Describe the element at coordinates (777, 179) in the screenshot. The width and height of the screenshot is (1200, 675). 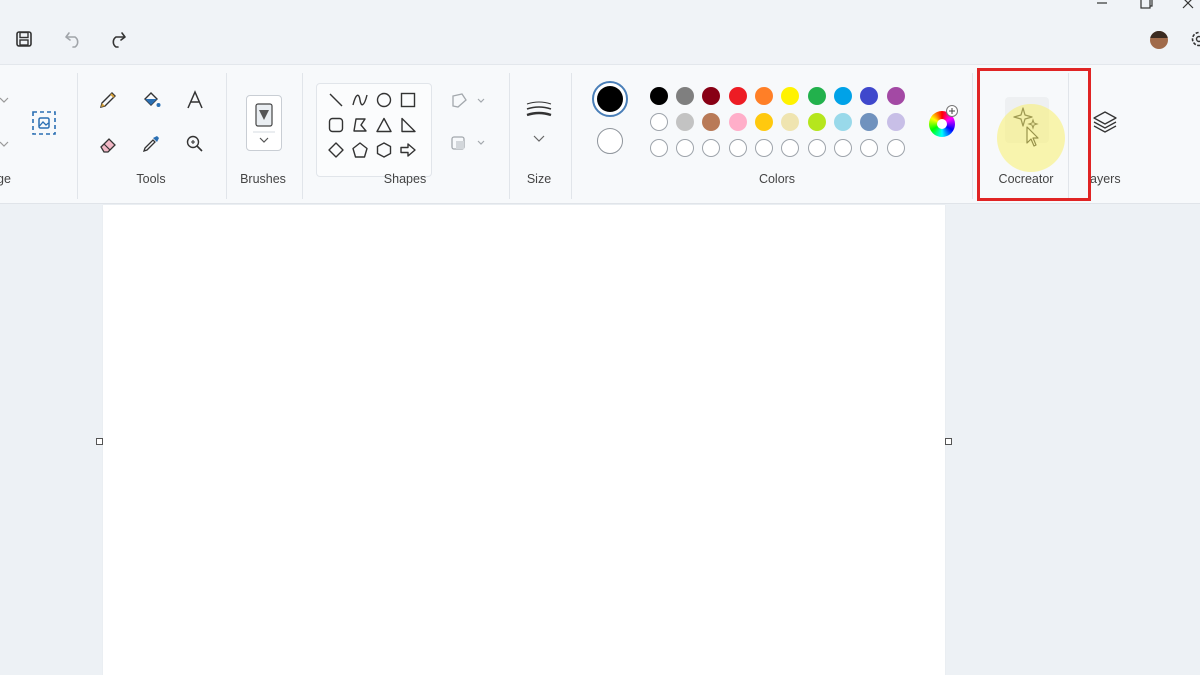
I see `group-label-colors: Colors` at that location.